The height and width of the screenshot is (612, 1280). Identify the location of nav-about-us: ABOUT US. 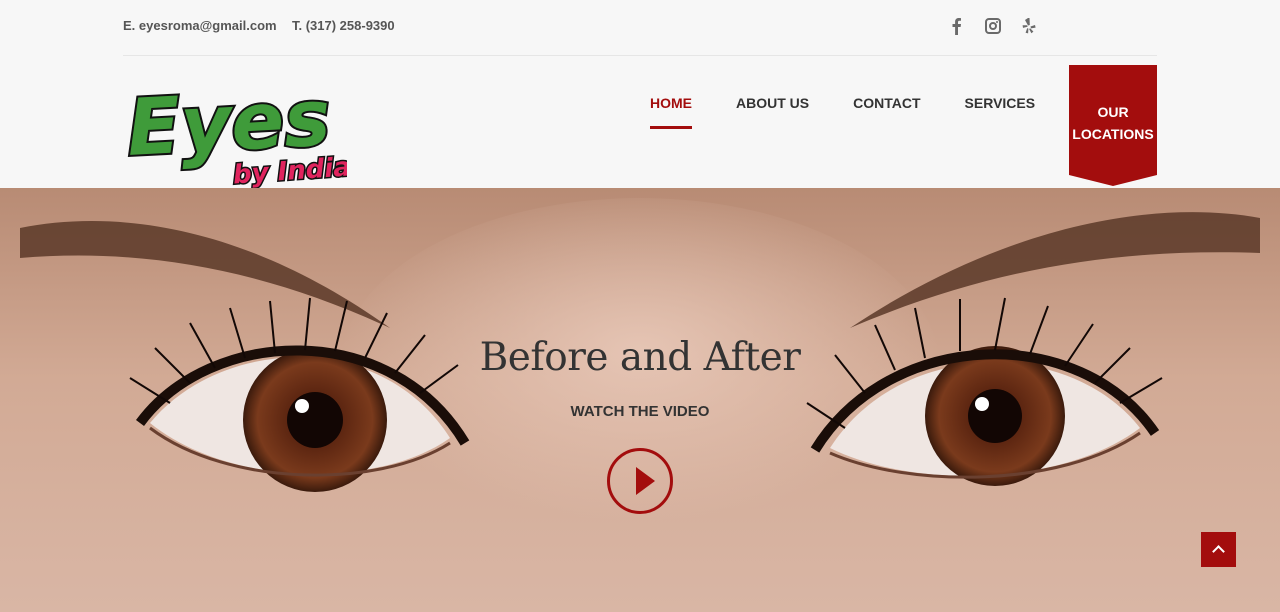
(772, 112).